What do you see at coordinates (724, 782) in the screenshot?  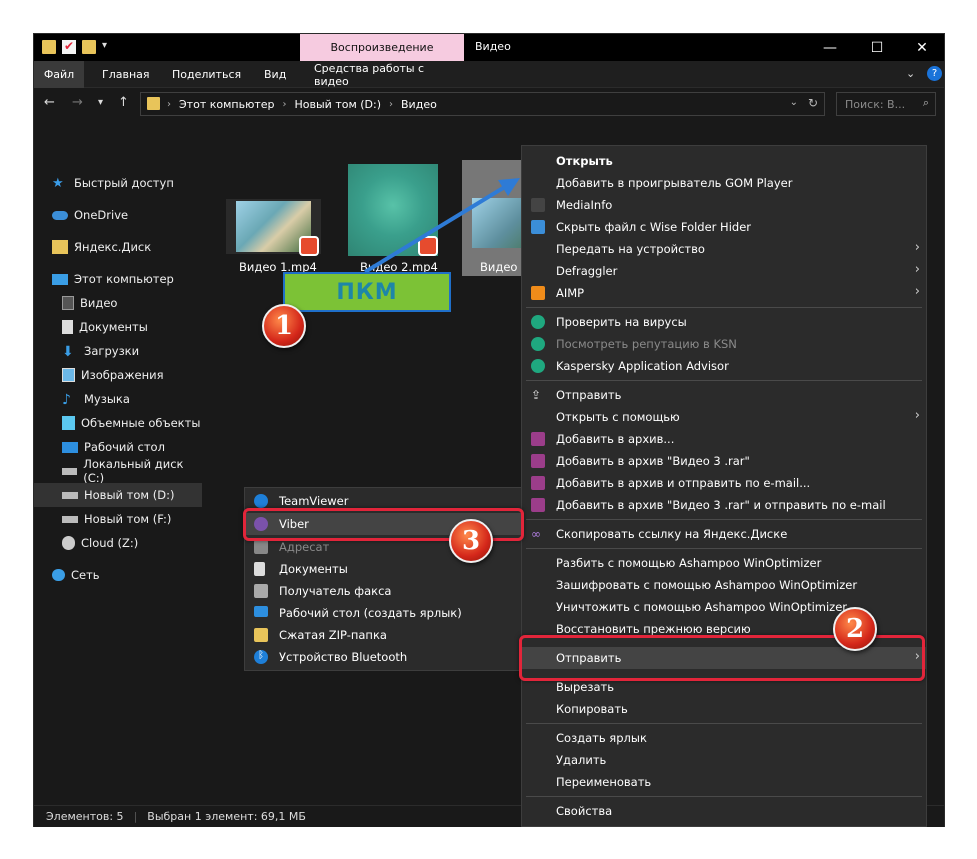 I see `menu-item-rename: Переименовать` at bounding box center [724, 782].